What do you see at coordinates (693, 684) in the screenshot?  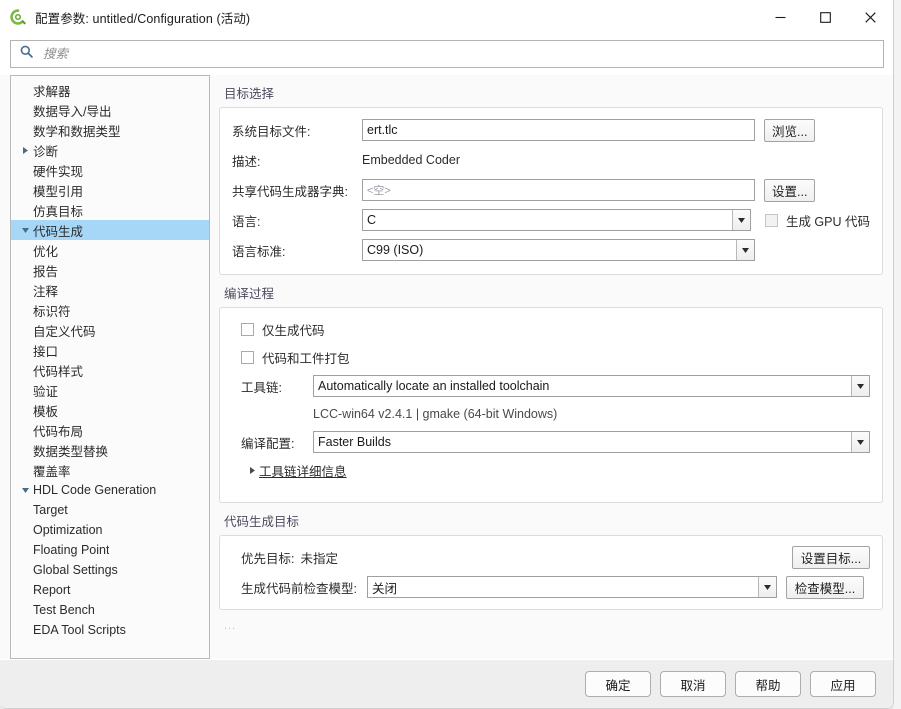 I see `cancel-button: 取消` at bounding box center [693, 684].